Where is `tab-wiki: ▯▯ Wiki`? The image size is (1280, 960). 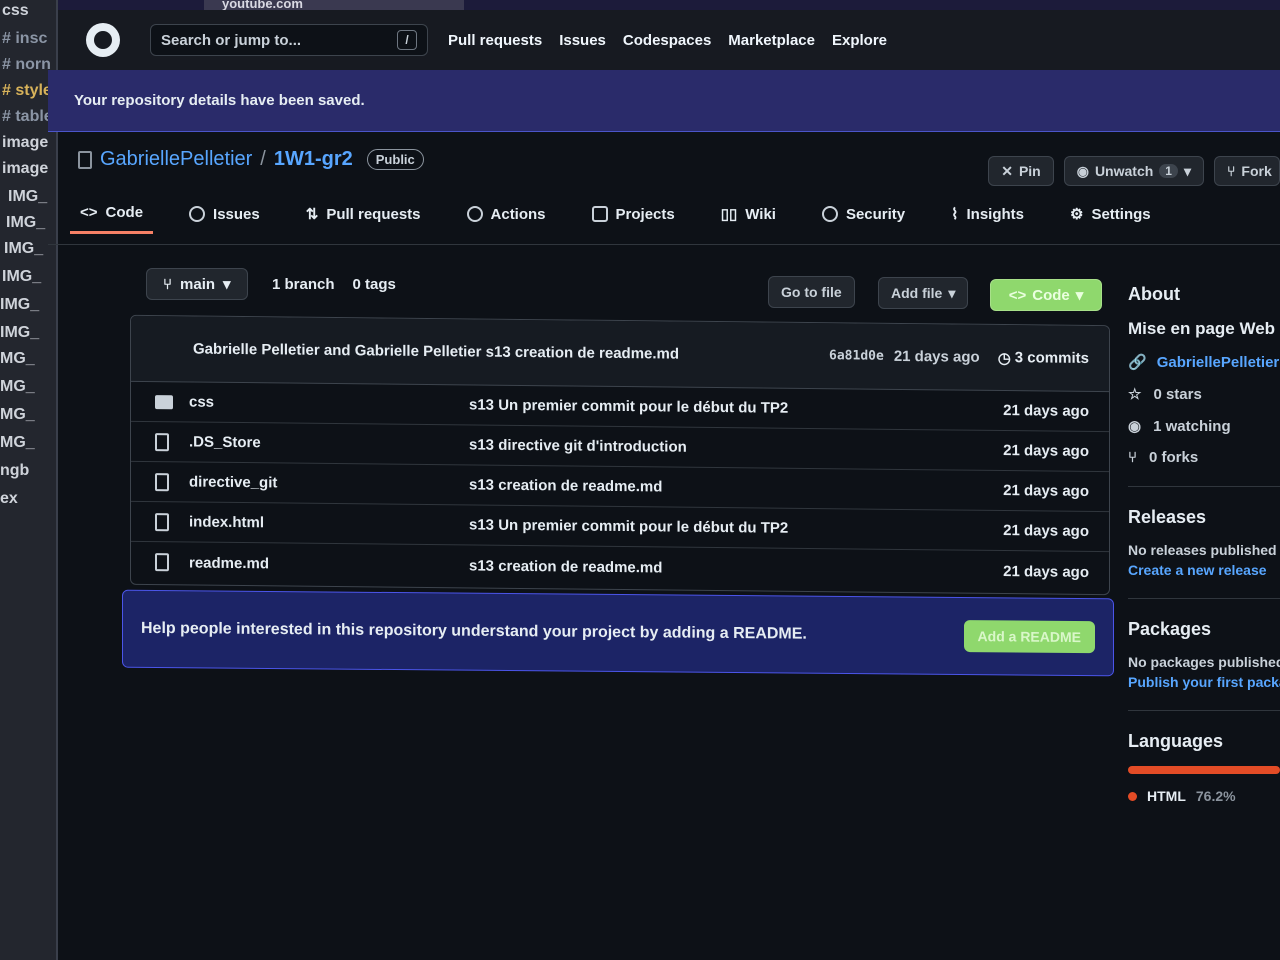
tab-wiki: ▯▯ Wiki is located at coordinates (748, 219).